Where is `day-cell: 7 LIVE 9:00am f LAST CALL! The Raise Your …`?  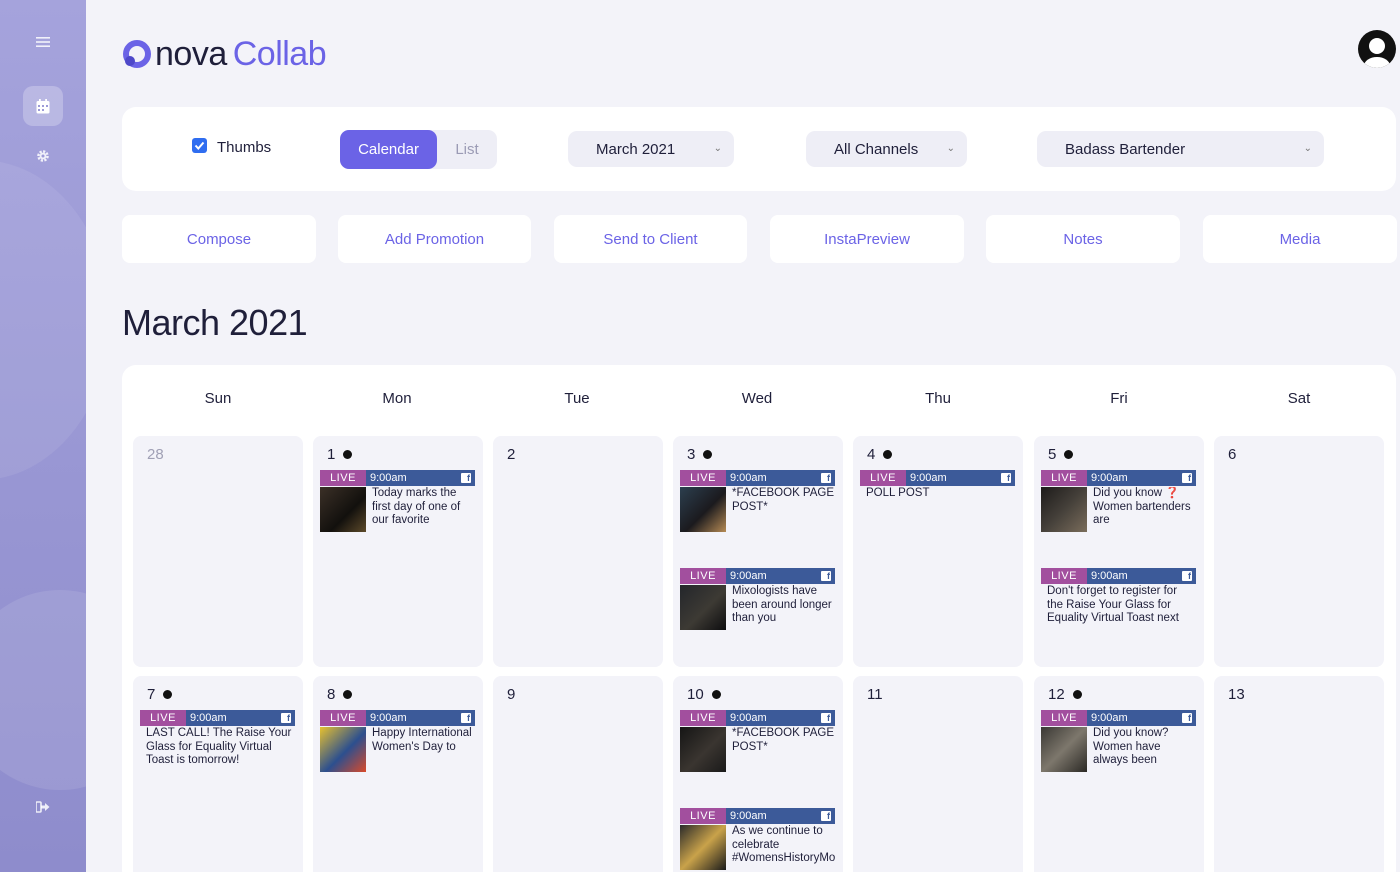
day-cell: 7 LIVE 9:00am f LAST CALL! The Raise Your … is located at coordinates (218, 774).